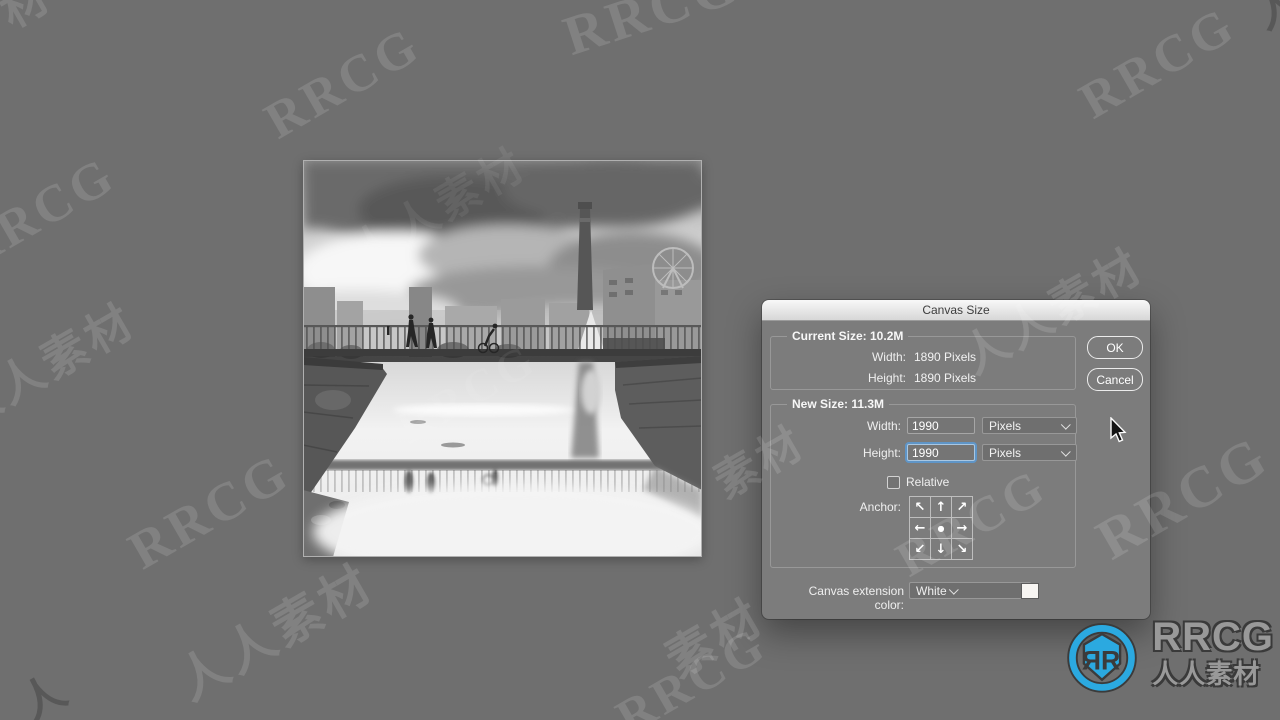 The image size is (1280, 720). What do you see at coordinates (888, 357) in the screenshot?
I see `current-width-label: Width:` at bounding box center [888, 357].